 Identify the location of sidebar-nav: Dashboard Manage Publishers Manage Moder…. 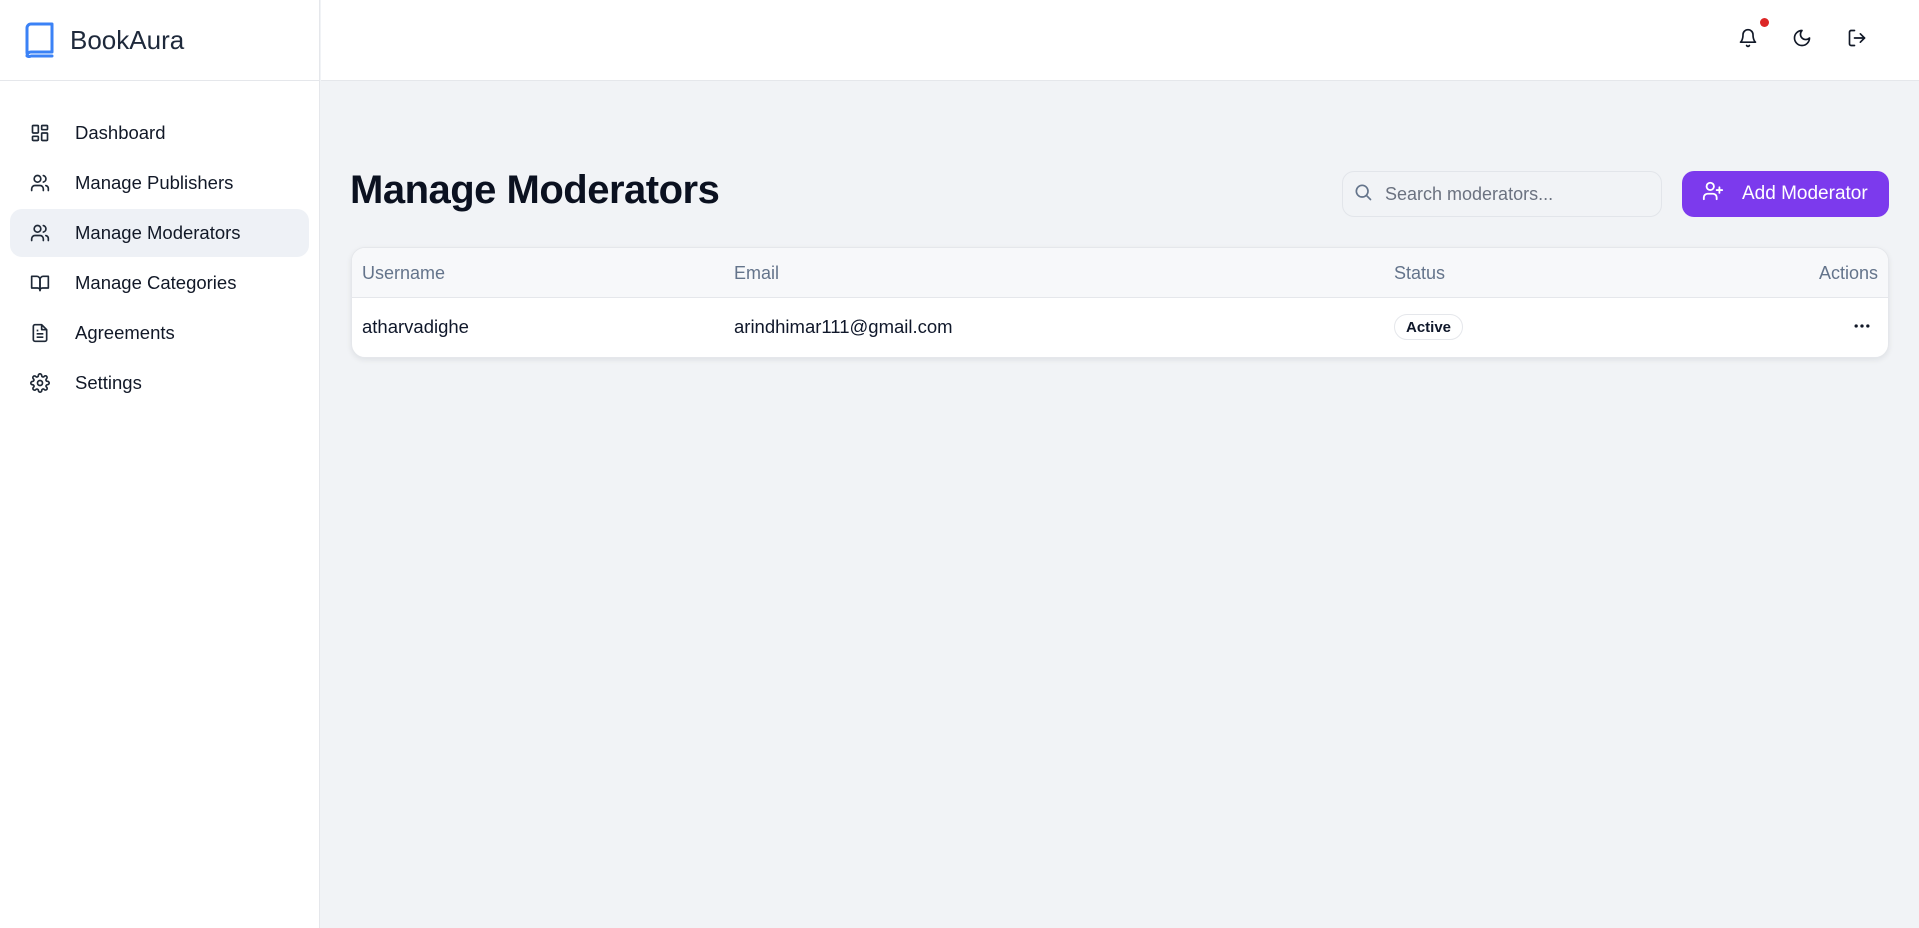
(159, 244).